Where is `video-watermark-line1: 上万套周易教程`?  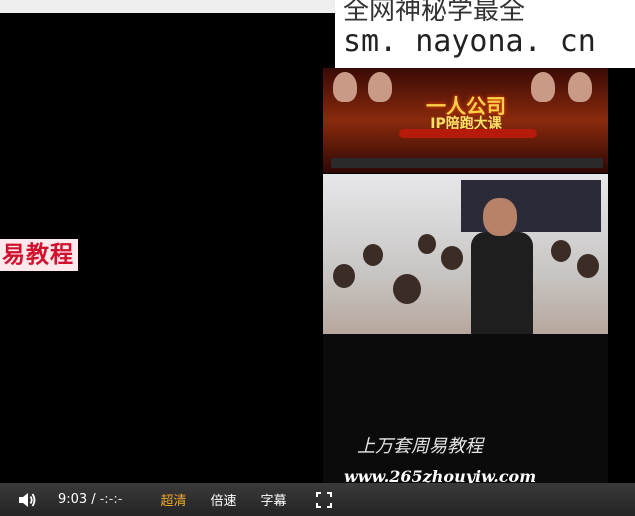
video-watermark-line1: 上万套周易教程 is located at coordinates (420, 446).